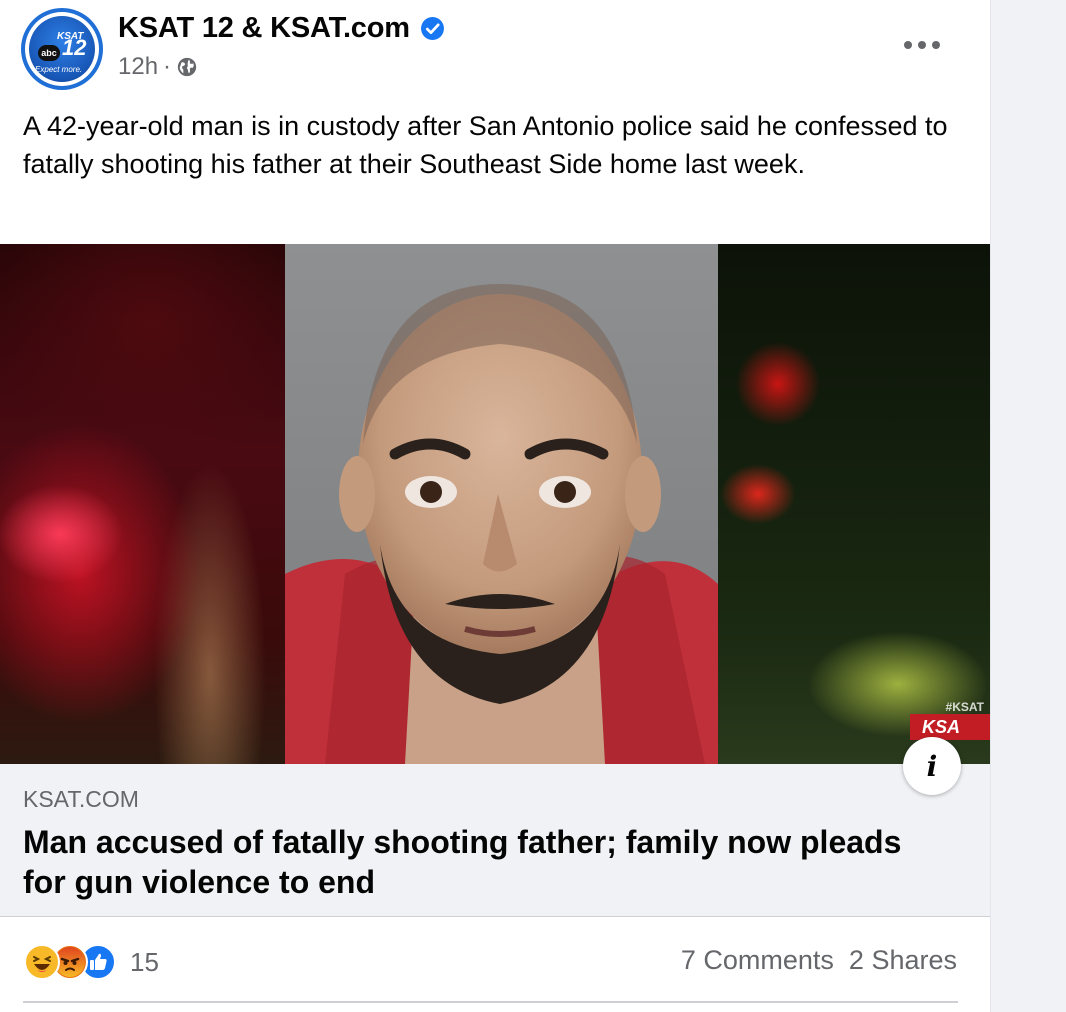 The width and height of the screenshot is (1066, 1012). I want to click on watermark-logo: KSA, so click(950, 727).